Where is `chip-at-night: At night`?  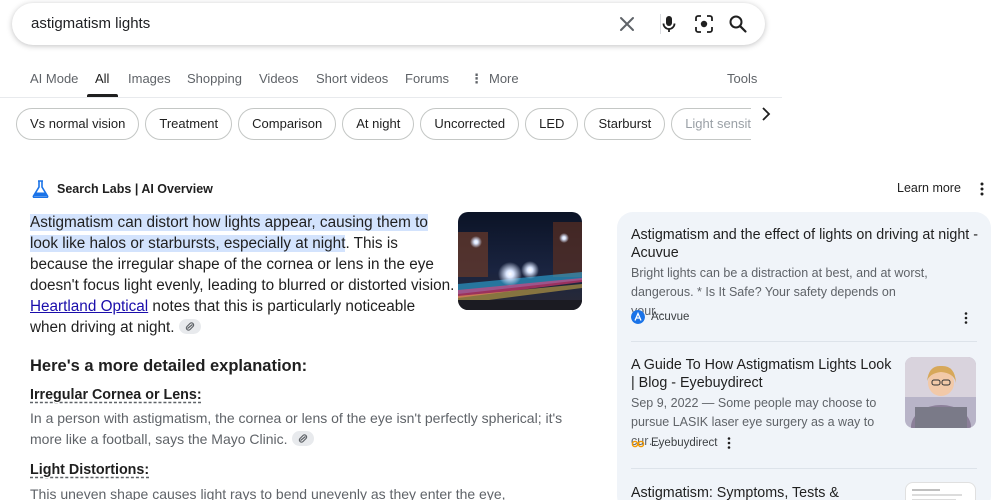 chip-at-night: At night is located at coordinates (378, 124).